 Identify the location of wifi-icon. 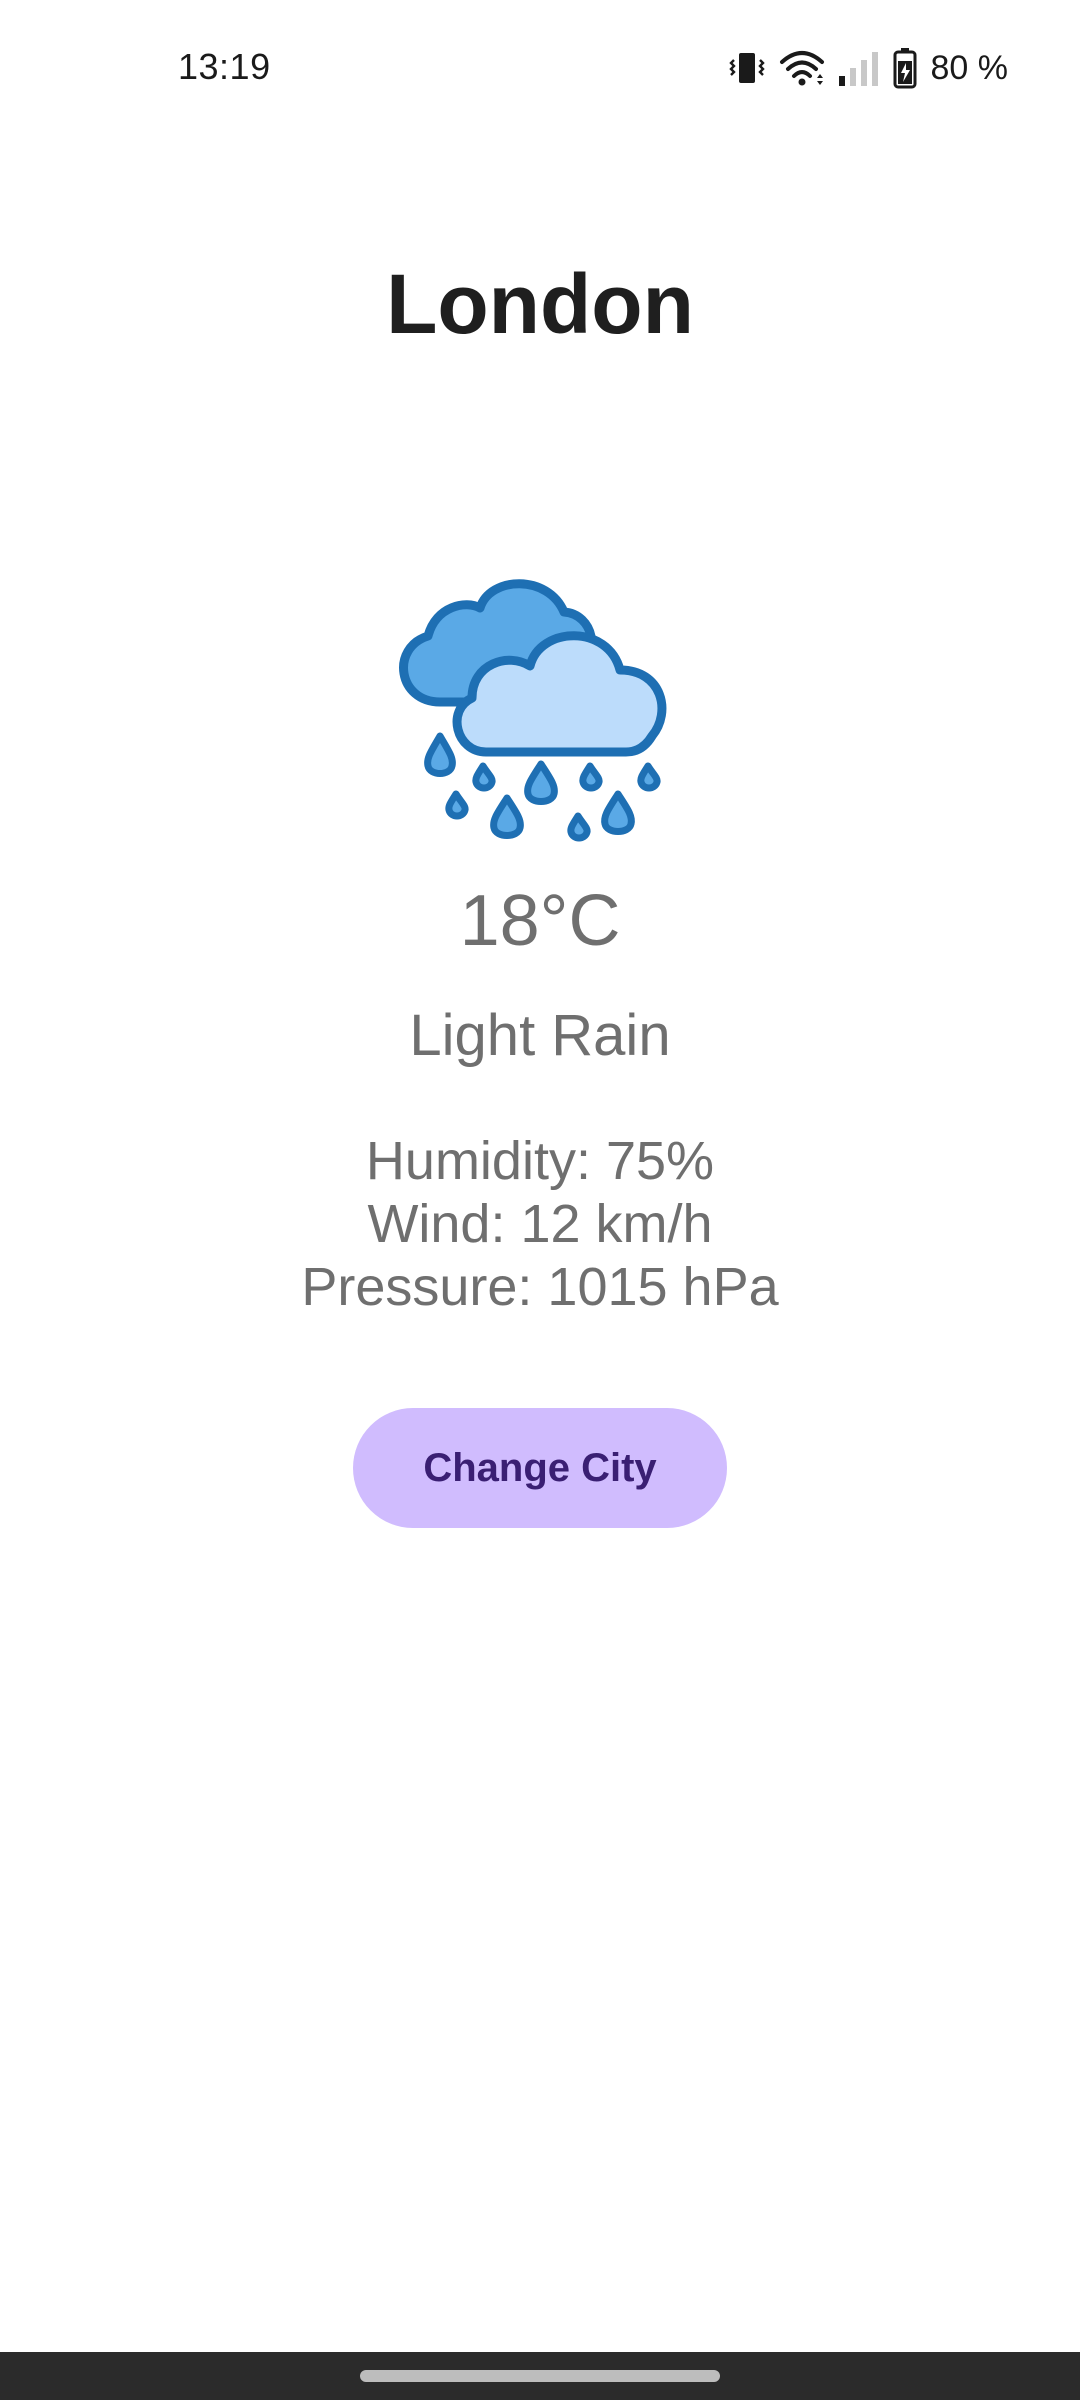
(802, 68).